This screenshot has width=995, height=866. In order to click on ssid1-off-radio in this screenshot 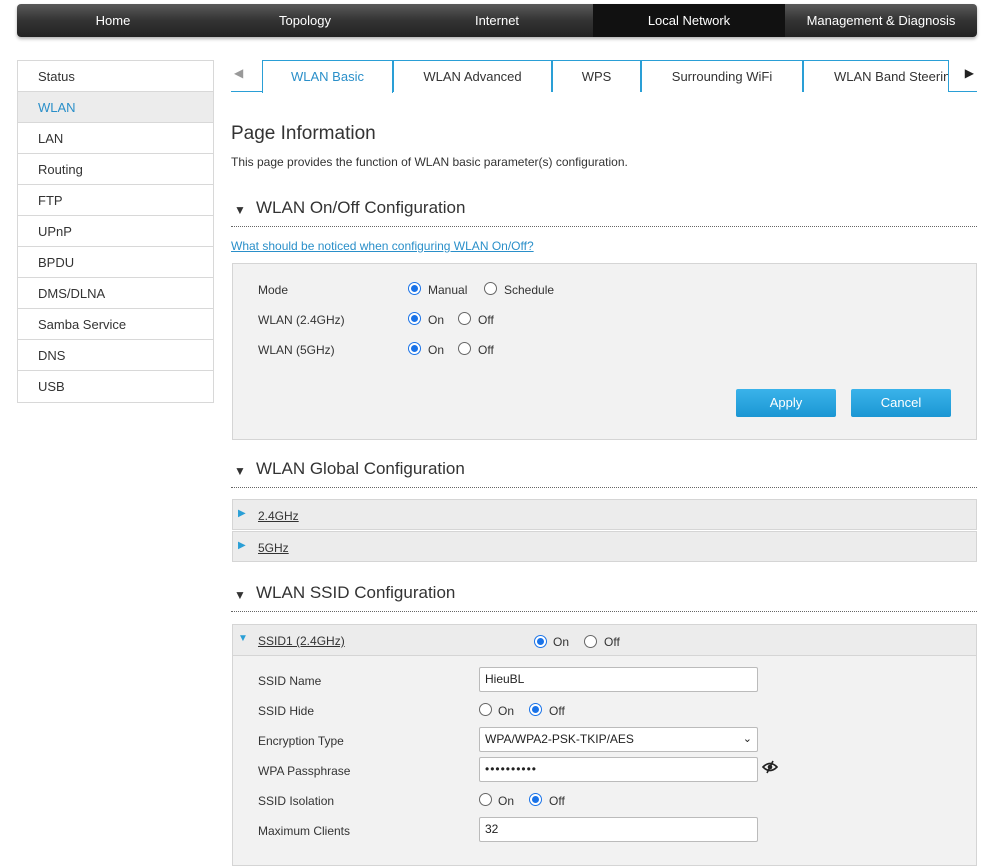, I will do `click(590, 641)`.